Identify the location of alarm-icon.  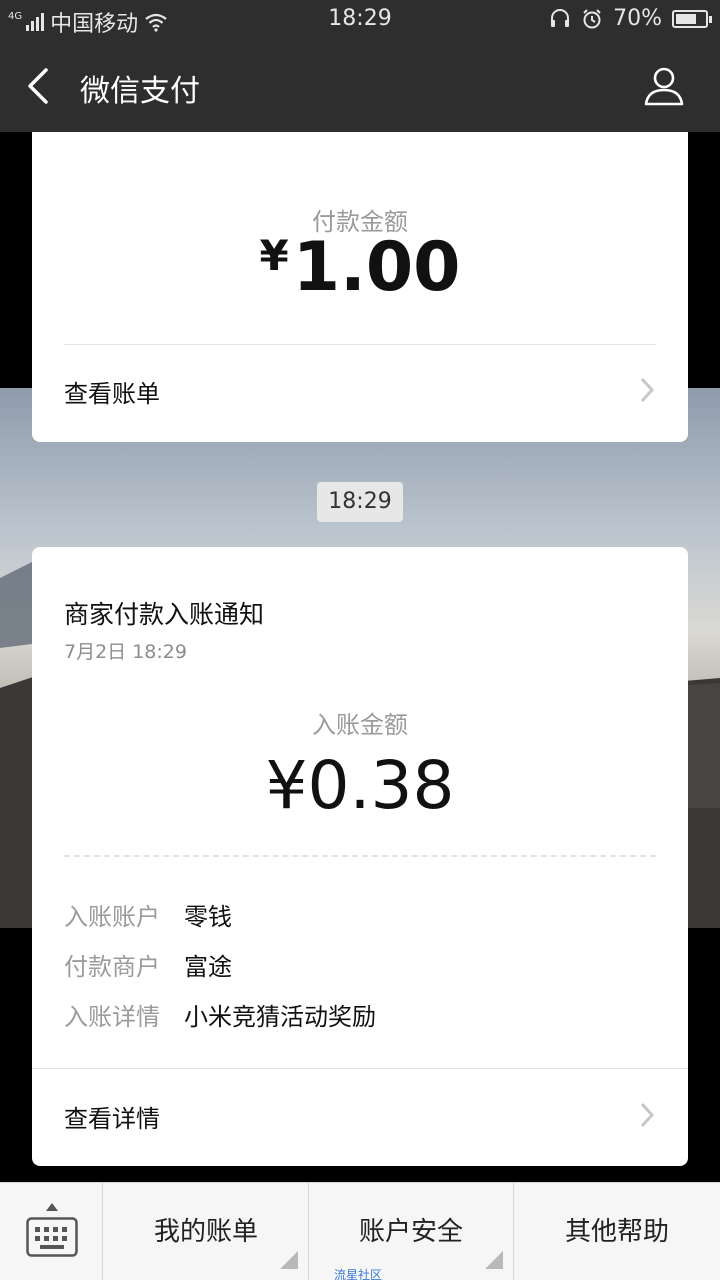
(592, 18).